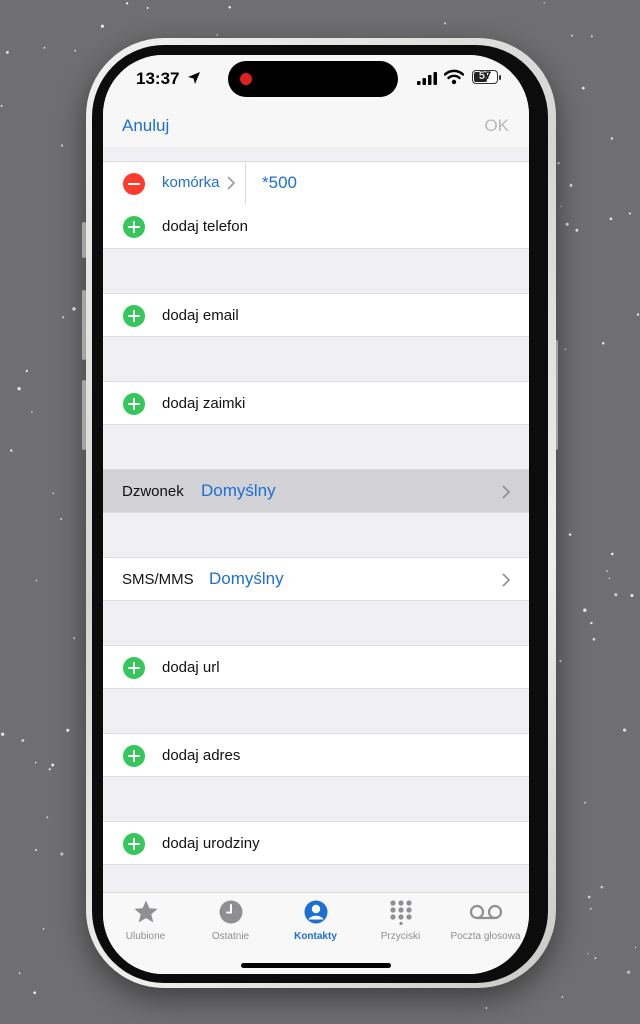  What do you see at coordinates (316, 183) in the screenshot?
I see `phone-number-row: komórka *500` at bounding box center [316, 183].